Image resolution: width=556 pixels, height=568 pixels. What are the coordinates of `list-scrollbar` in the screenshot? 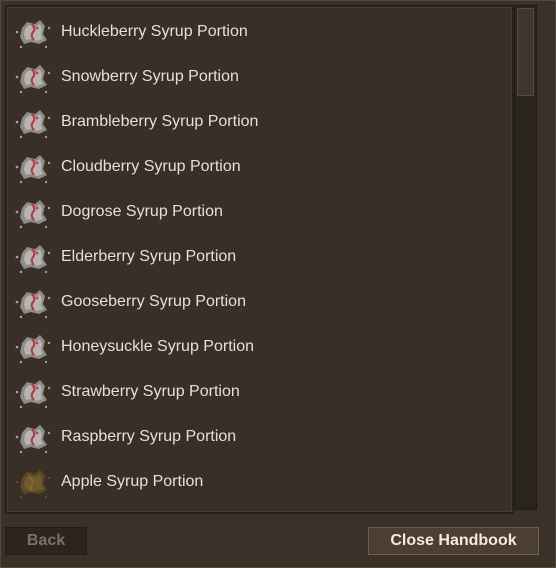 It's located at (525, 257).